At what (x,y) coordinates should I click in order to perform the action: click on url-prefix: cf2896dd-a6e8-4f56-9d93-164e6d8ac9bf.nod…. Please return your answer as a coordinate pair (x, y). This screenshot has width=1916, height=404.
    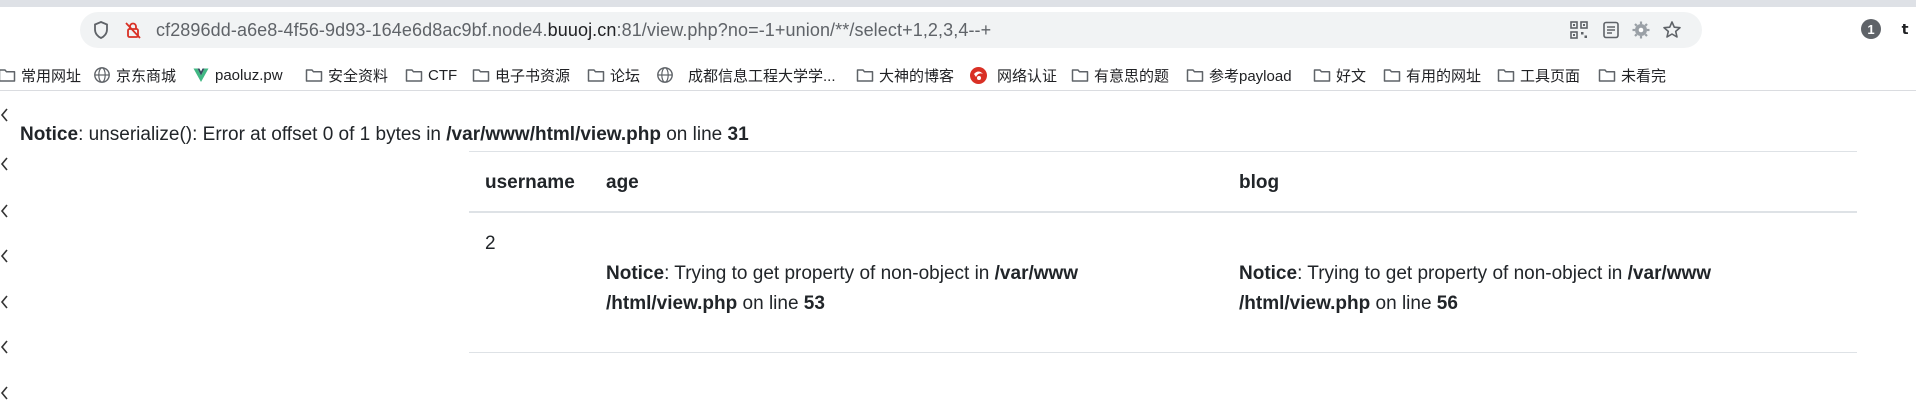
    Looking at the image, I should click on (352, 30).